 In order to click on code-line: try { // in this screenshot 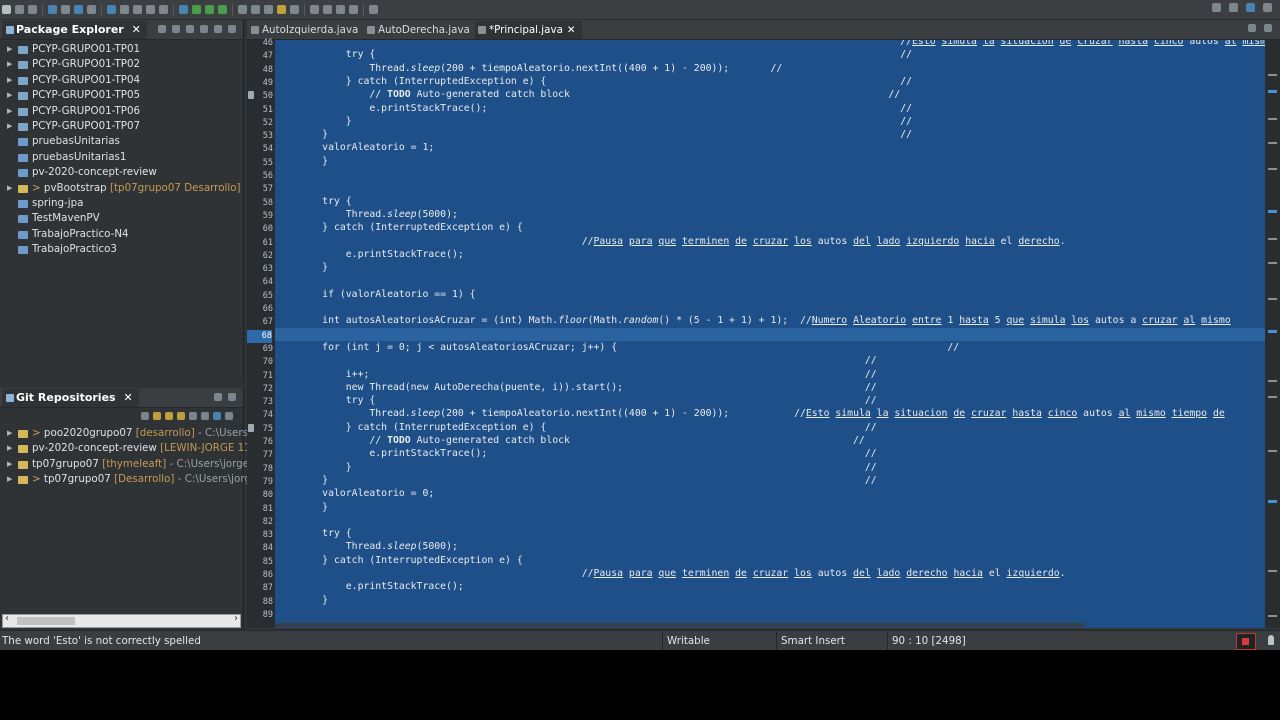, I will do `click(576, 400)`.